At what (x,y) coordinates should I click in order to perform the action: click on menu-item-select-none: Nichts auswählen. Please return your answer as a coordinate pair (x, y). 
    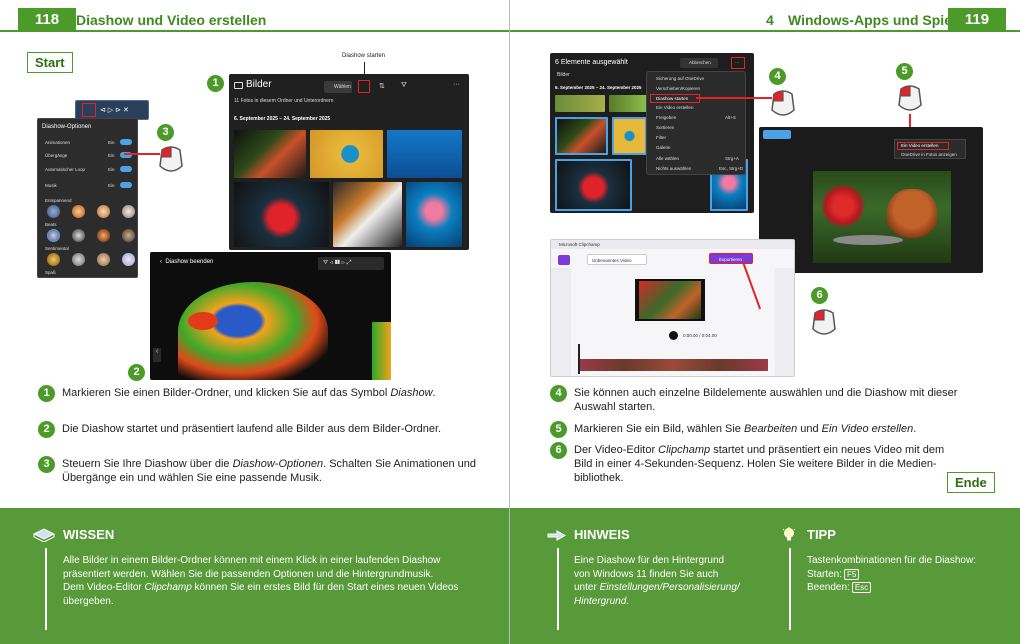
    Looking at the image, I should click on (673, 168).